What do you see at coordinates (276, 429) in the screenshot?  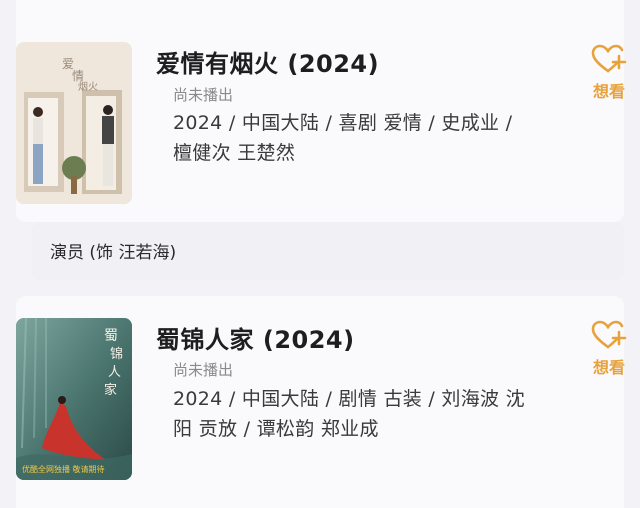 I see `meta-line: 阳 贡放 / 谭松韵 郑业成` at bounding box center [276, 429].